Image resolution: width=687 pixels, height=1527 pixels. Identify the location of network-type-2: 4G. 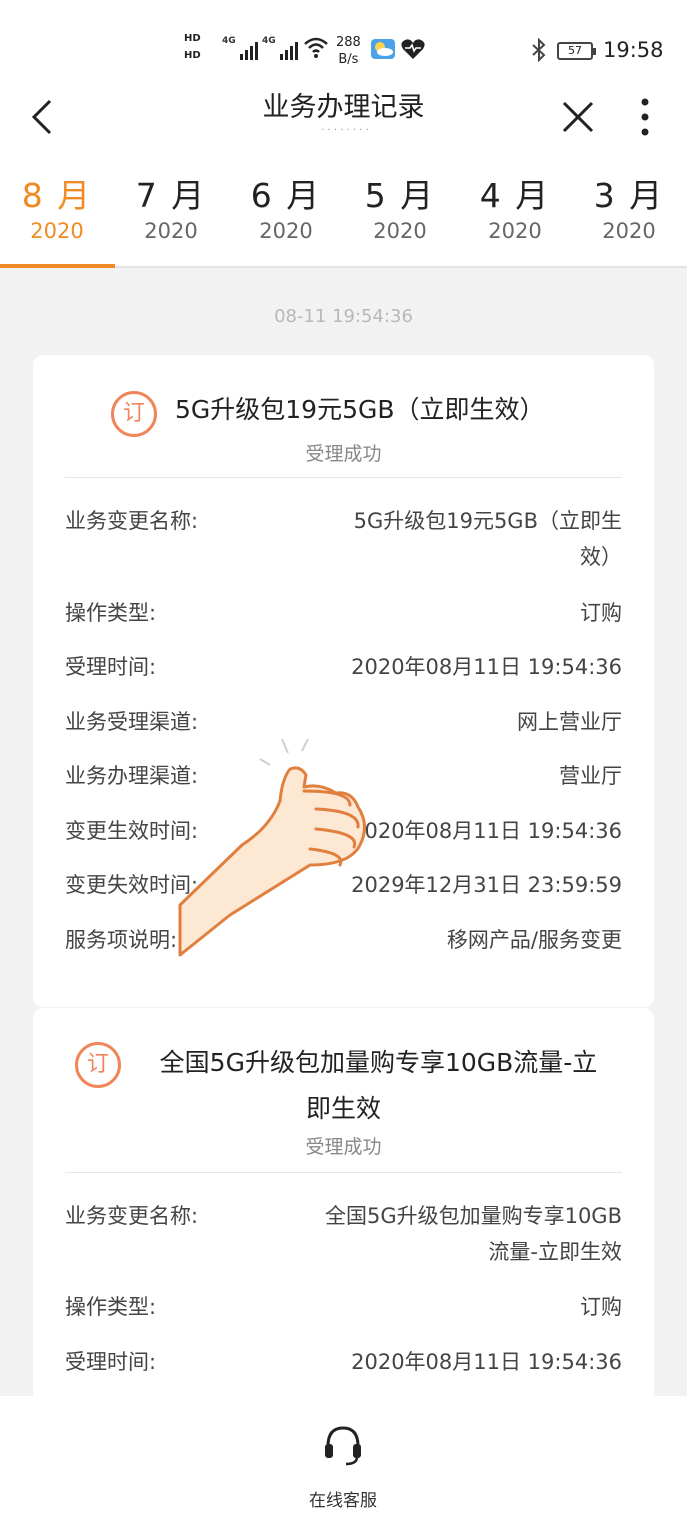
(269, 41).